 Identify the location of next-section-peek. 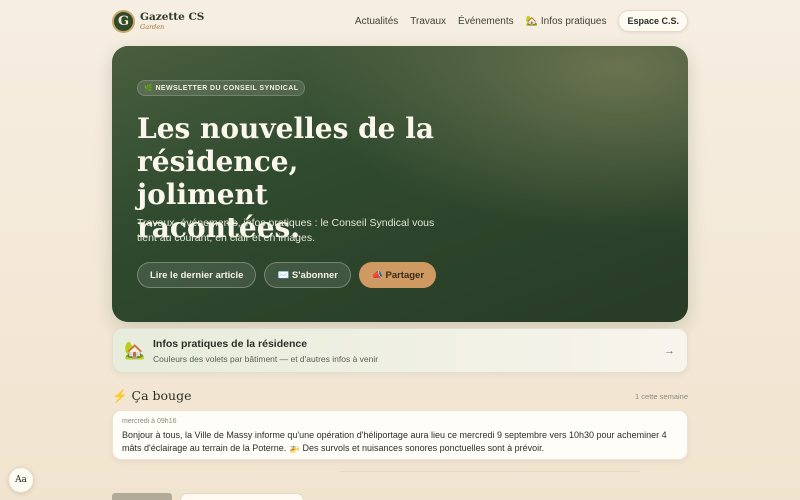
(212, 496).